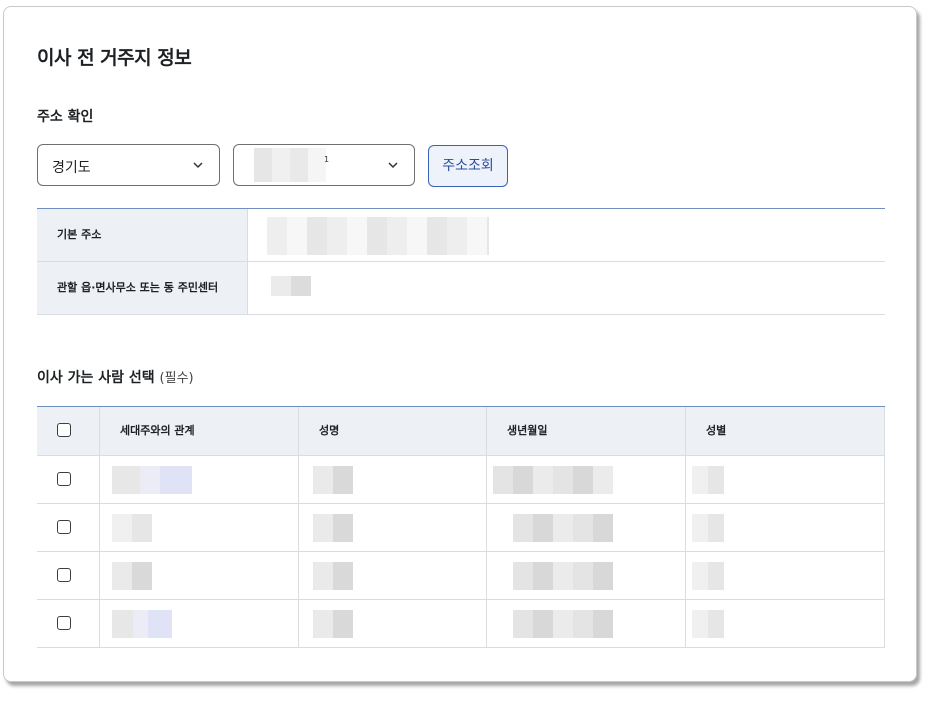 The height and width of the screenshot is (702, 938). Describe the element at coordinates (291, 286) in the screenshot. I see `redacted-center` at that location.